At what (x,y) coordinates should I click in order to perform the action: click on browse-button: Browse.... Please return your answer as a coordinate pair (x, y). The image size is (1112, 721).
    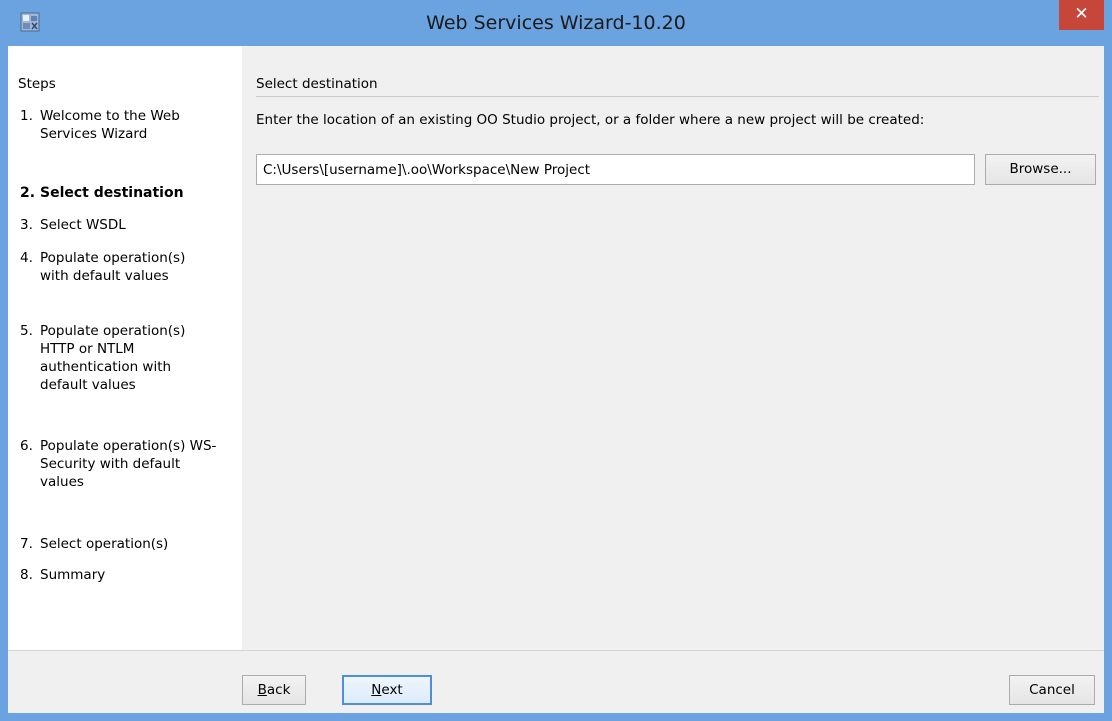
    Looking at the image, I should click on (1040, 169).